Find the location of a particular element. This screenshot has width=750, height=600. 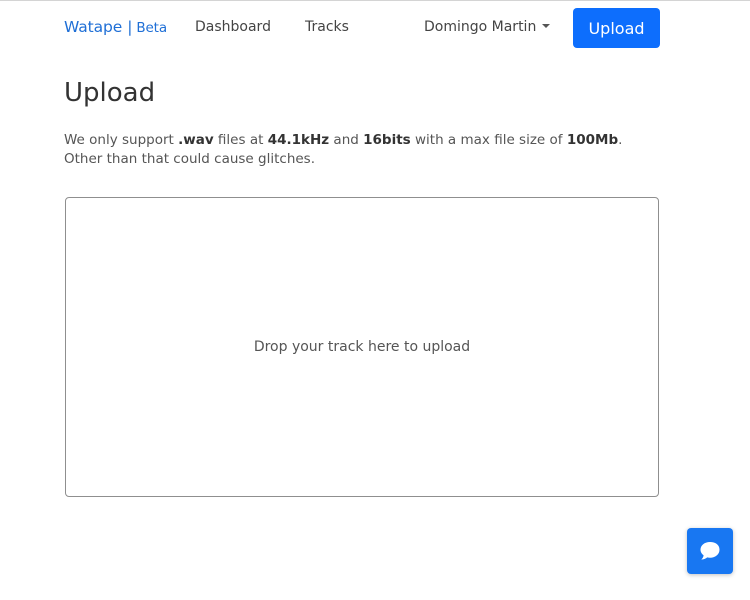

format-highlight: .wav is located at coordinates (196, 140).